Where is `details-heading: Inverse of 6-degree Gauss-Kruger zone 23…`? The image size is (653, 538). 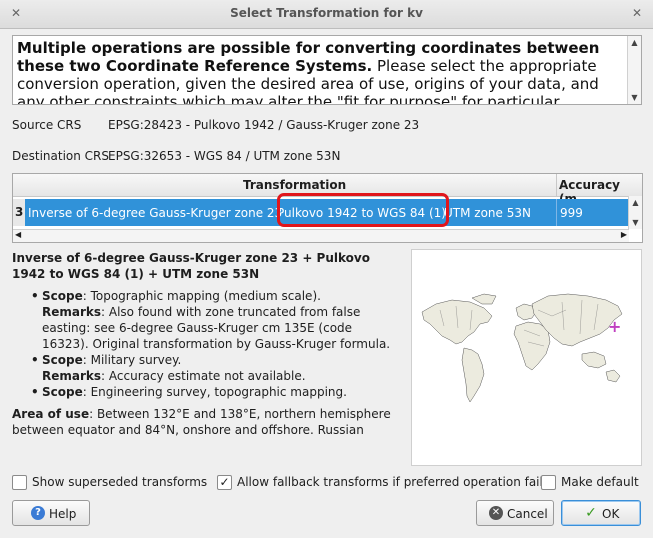 details-heading: Inverse of 6-degree Gauss-Kruger zone 23… is located at coordinates (191, 266).